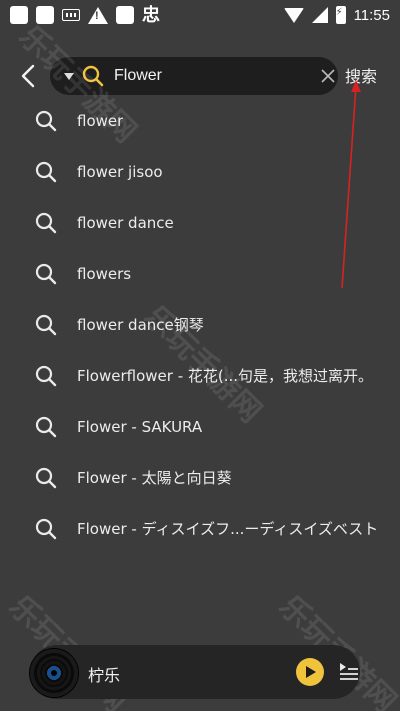 The height and width of the screenshot is (711, 400). I want to click on suggestion-item: flower dance钢琴, so click(200, 324).